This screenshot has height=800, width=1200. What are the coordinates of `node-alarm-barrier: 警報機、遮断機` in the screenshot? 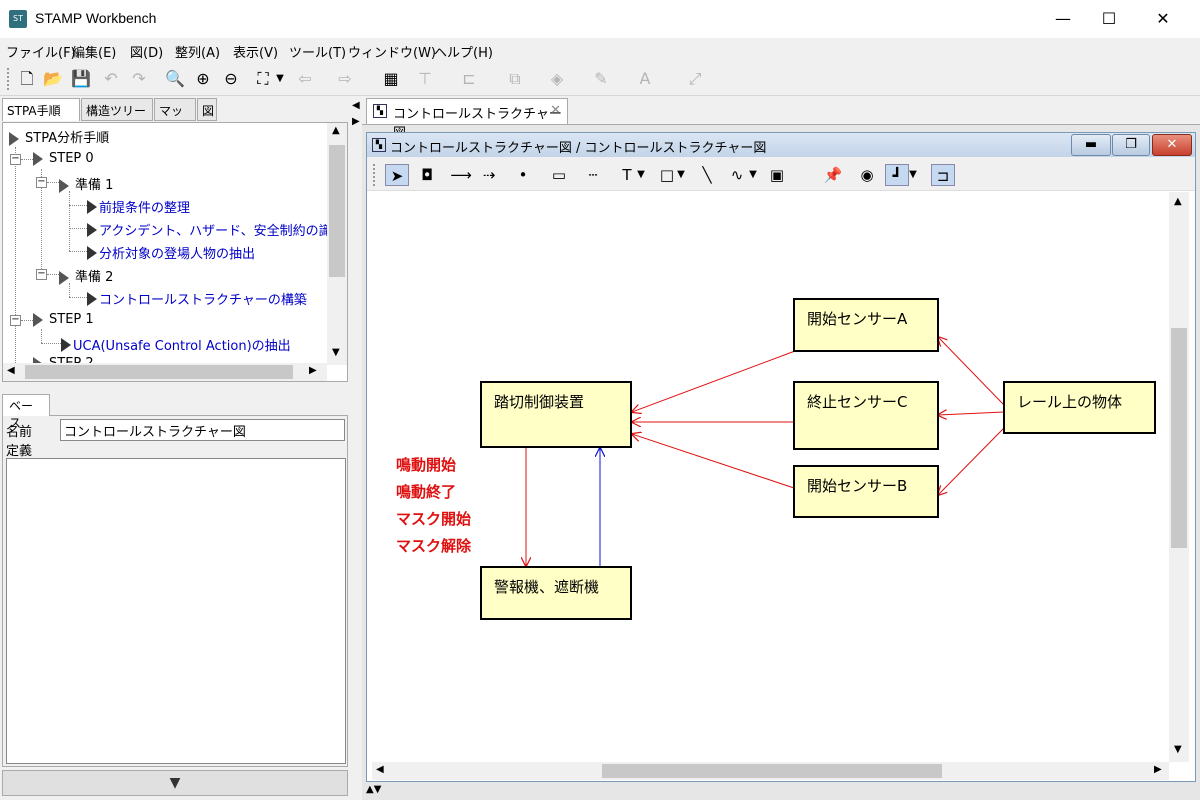 It's located at (556, 593).